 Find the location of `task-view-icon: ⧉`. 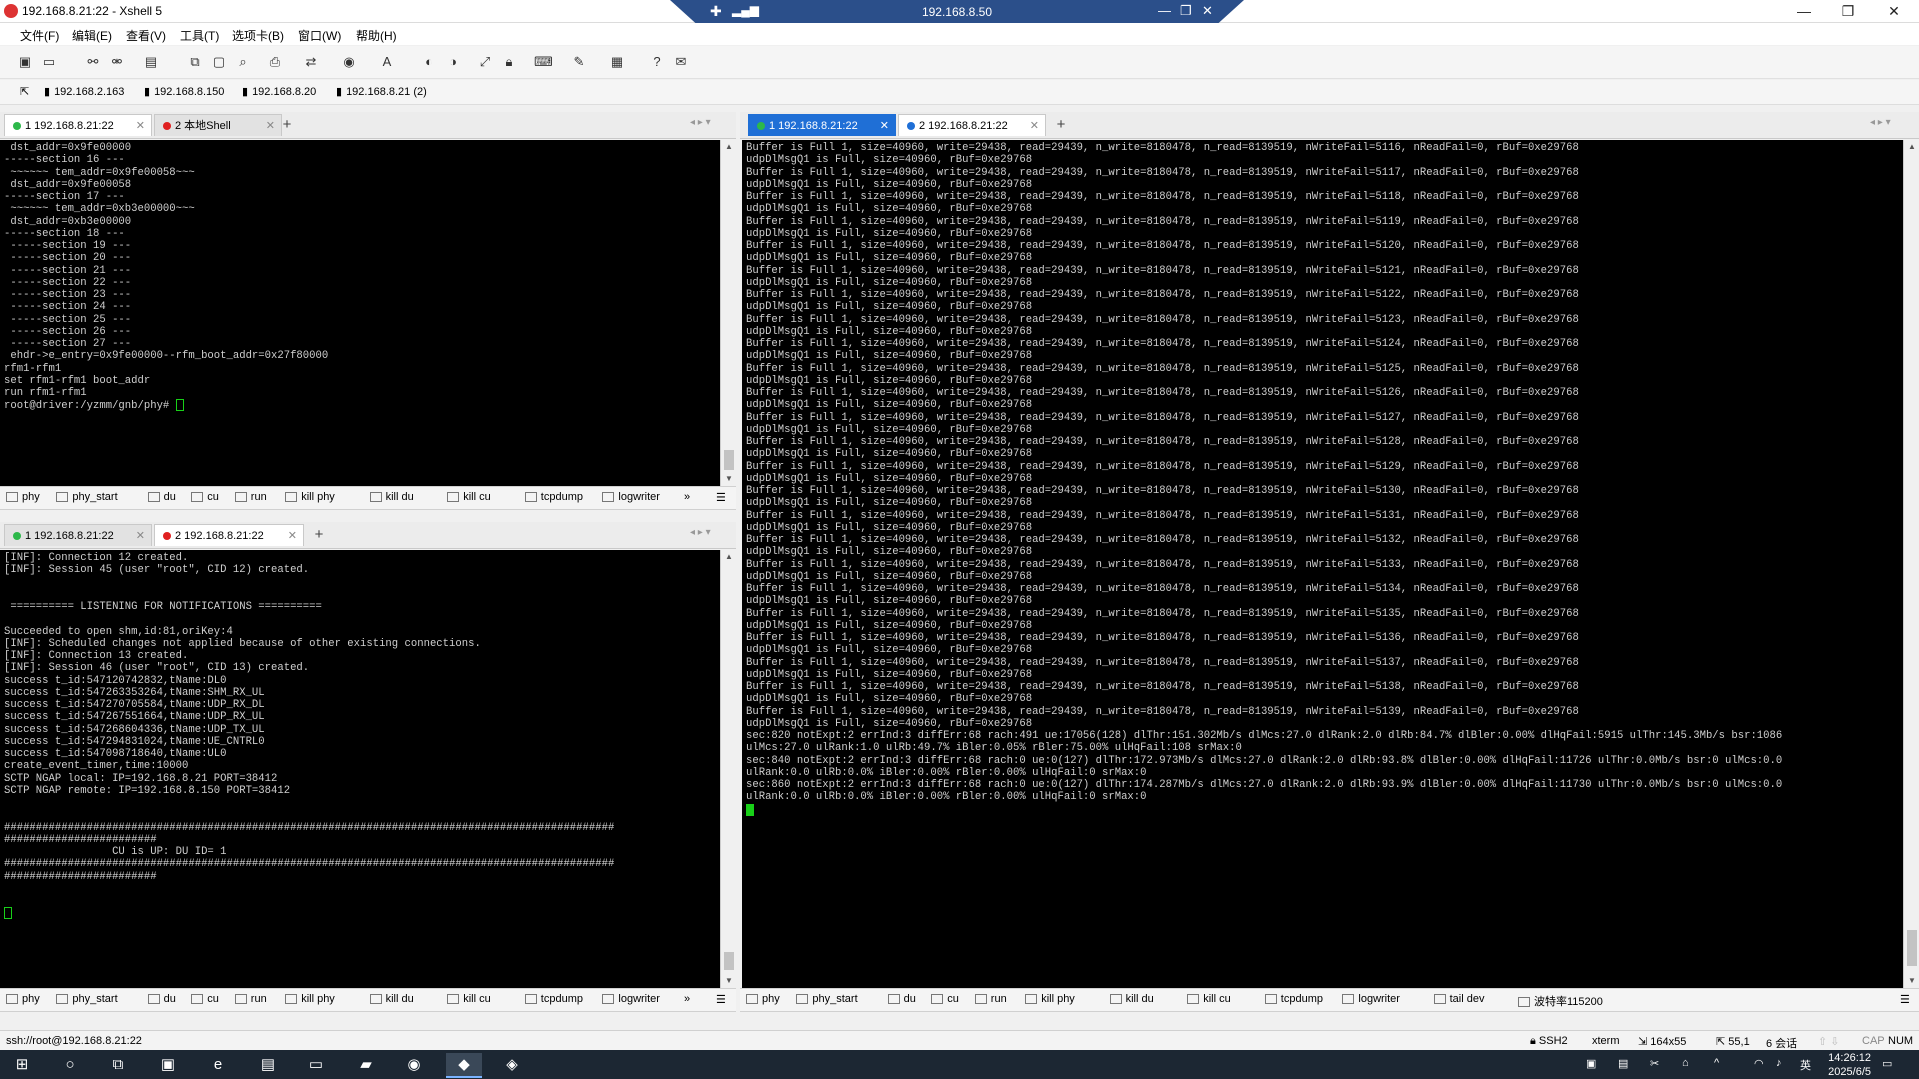

task-view-icon: ⧉ is located at coordinates (118, 1064).